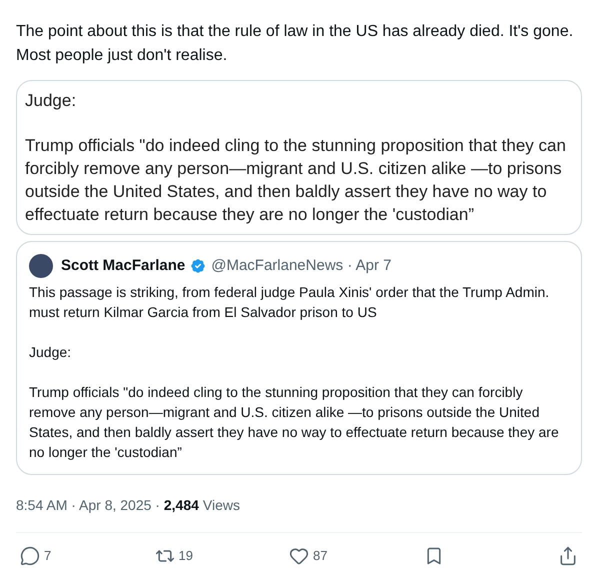 The image size is (598, 573). I want to click on share-icon, so click(568, 556).